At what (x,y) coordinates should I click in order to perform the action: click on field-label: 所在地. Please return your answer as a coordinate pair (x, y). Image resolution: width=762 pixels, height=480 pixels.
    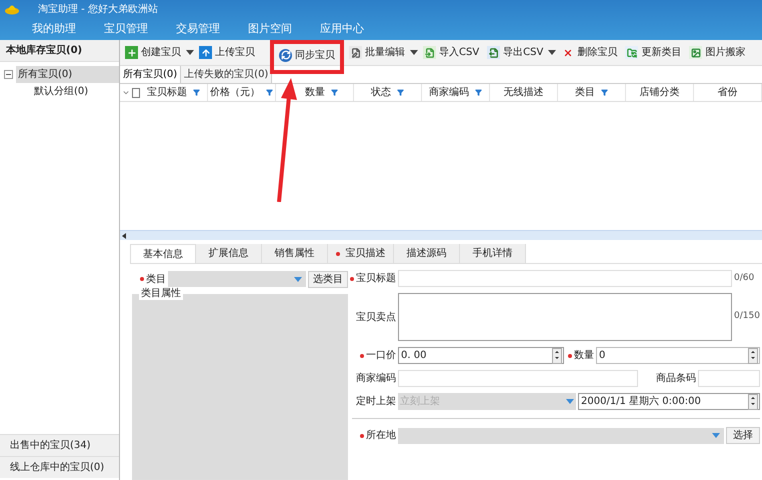
    Looking at the image, I should click on (381, 435).